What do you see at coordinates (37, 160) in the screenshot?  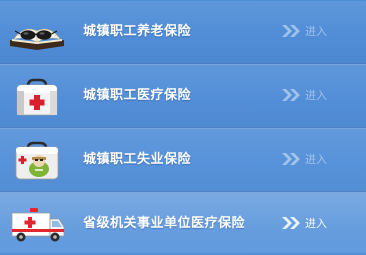 I see `unemployment-kit-icon` at bounding box center [37, 160].